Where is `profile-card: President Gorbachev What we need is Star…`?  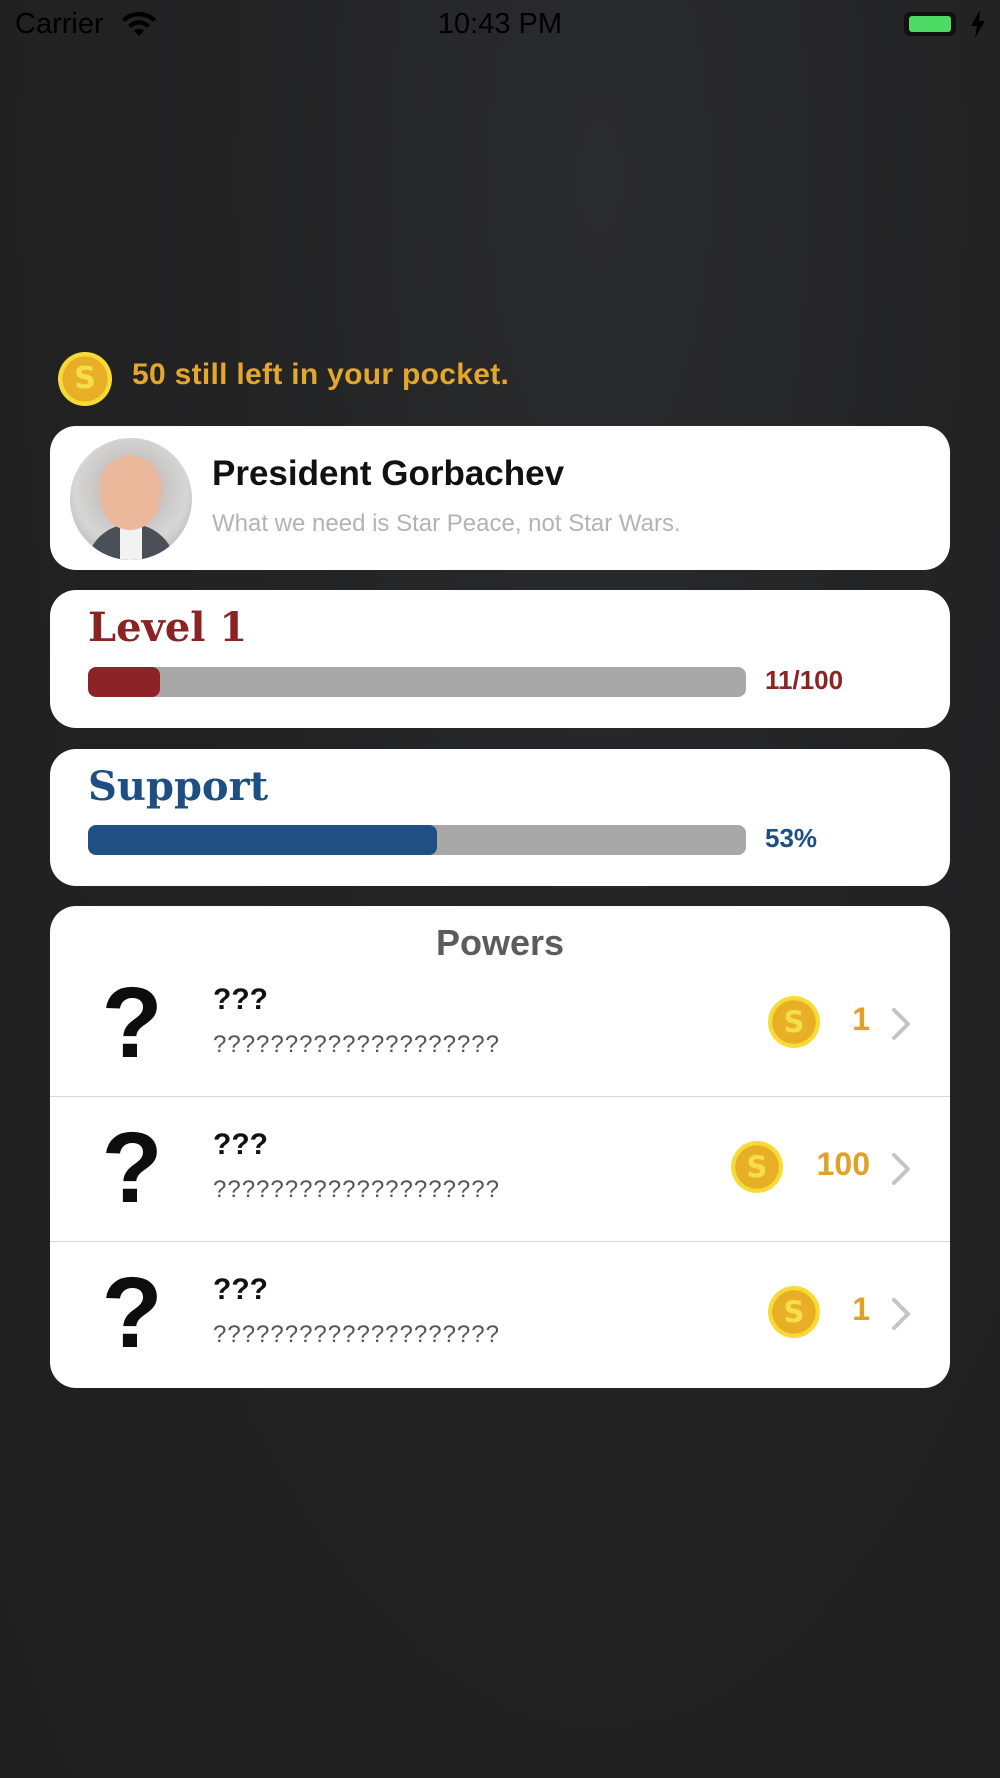
profile-card: President Gorbachev What we need is Star… is located at coordinates (500, 498).